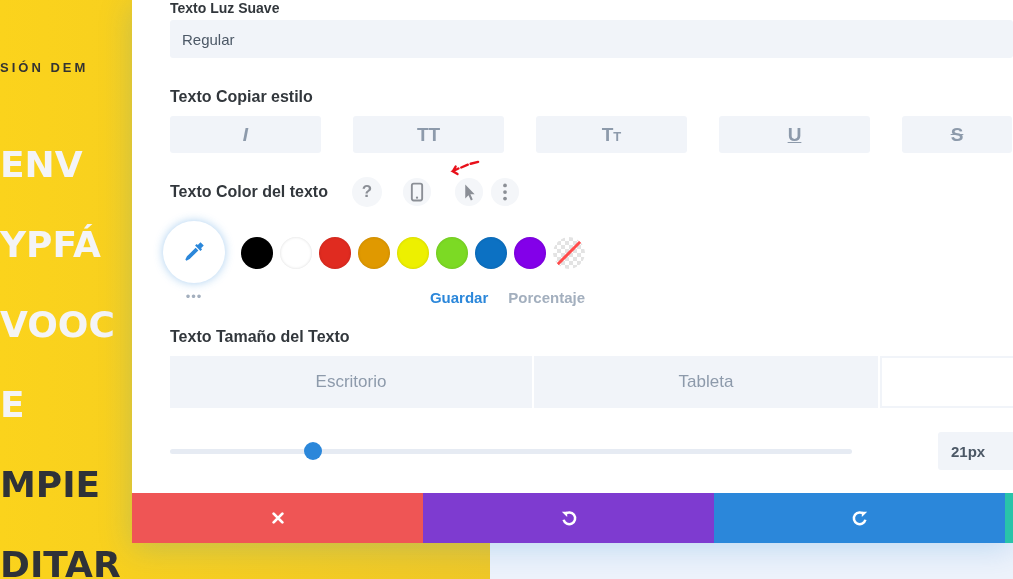 The height and width of the screenshot is (579, 1013). What do you see at coordinates (249, 192) in the screenshot?
I see `field-label: Texto Color del texto` at bounding box center [249, 192].